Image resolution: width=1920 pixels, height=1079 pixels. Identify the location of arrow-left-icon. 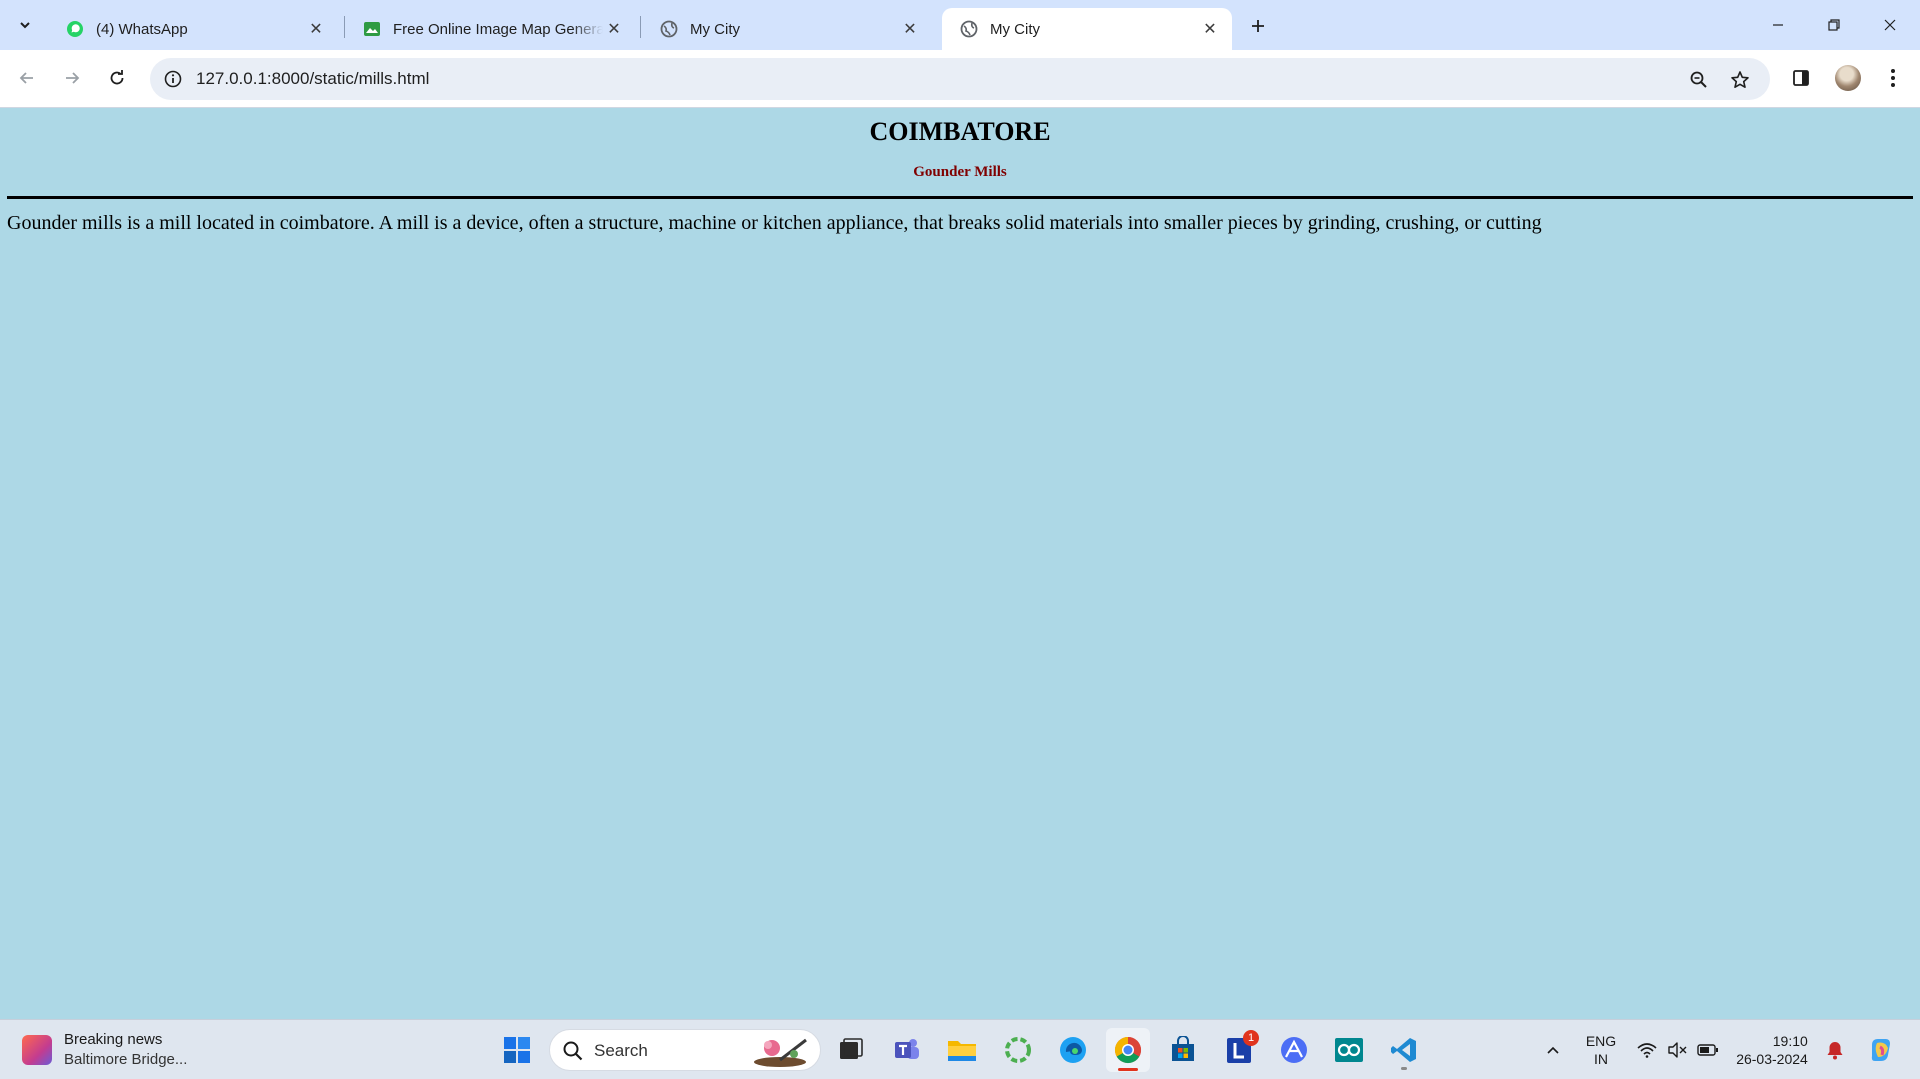
(26, 78).